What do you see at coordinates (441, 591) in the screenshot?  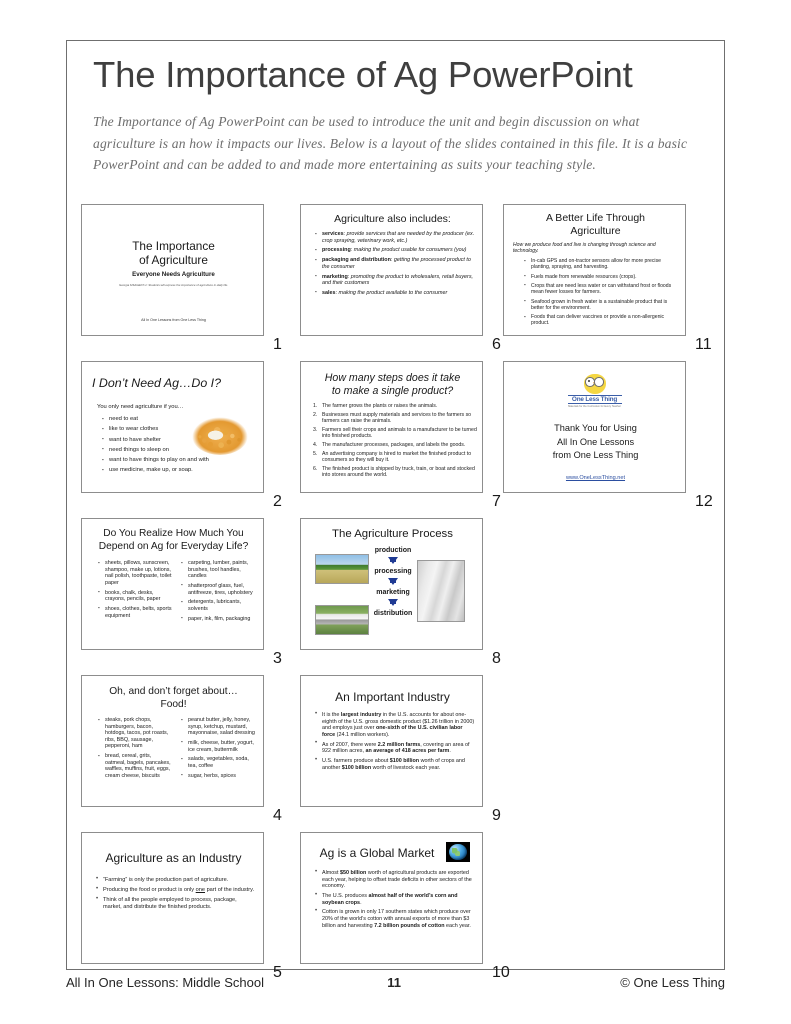 I see `grain-silo-photo` at bounding box center [441, 591].